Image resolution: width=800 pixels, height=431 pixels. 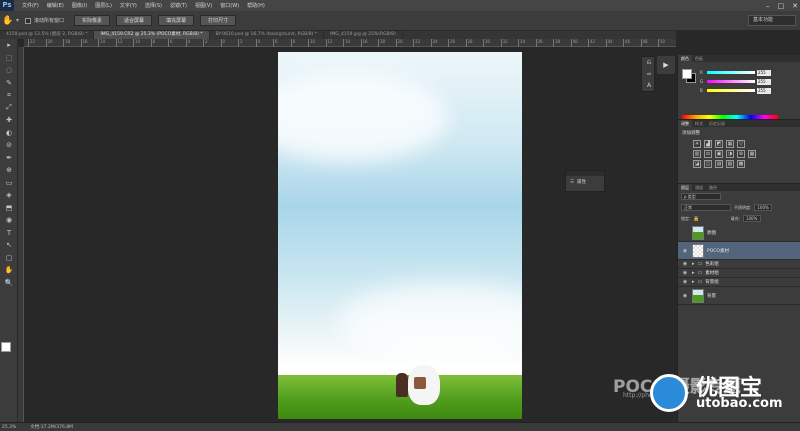 I want to click on hand-tool-icon: ✋, so click(x=8, y=21).